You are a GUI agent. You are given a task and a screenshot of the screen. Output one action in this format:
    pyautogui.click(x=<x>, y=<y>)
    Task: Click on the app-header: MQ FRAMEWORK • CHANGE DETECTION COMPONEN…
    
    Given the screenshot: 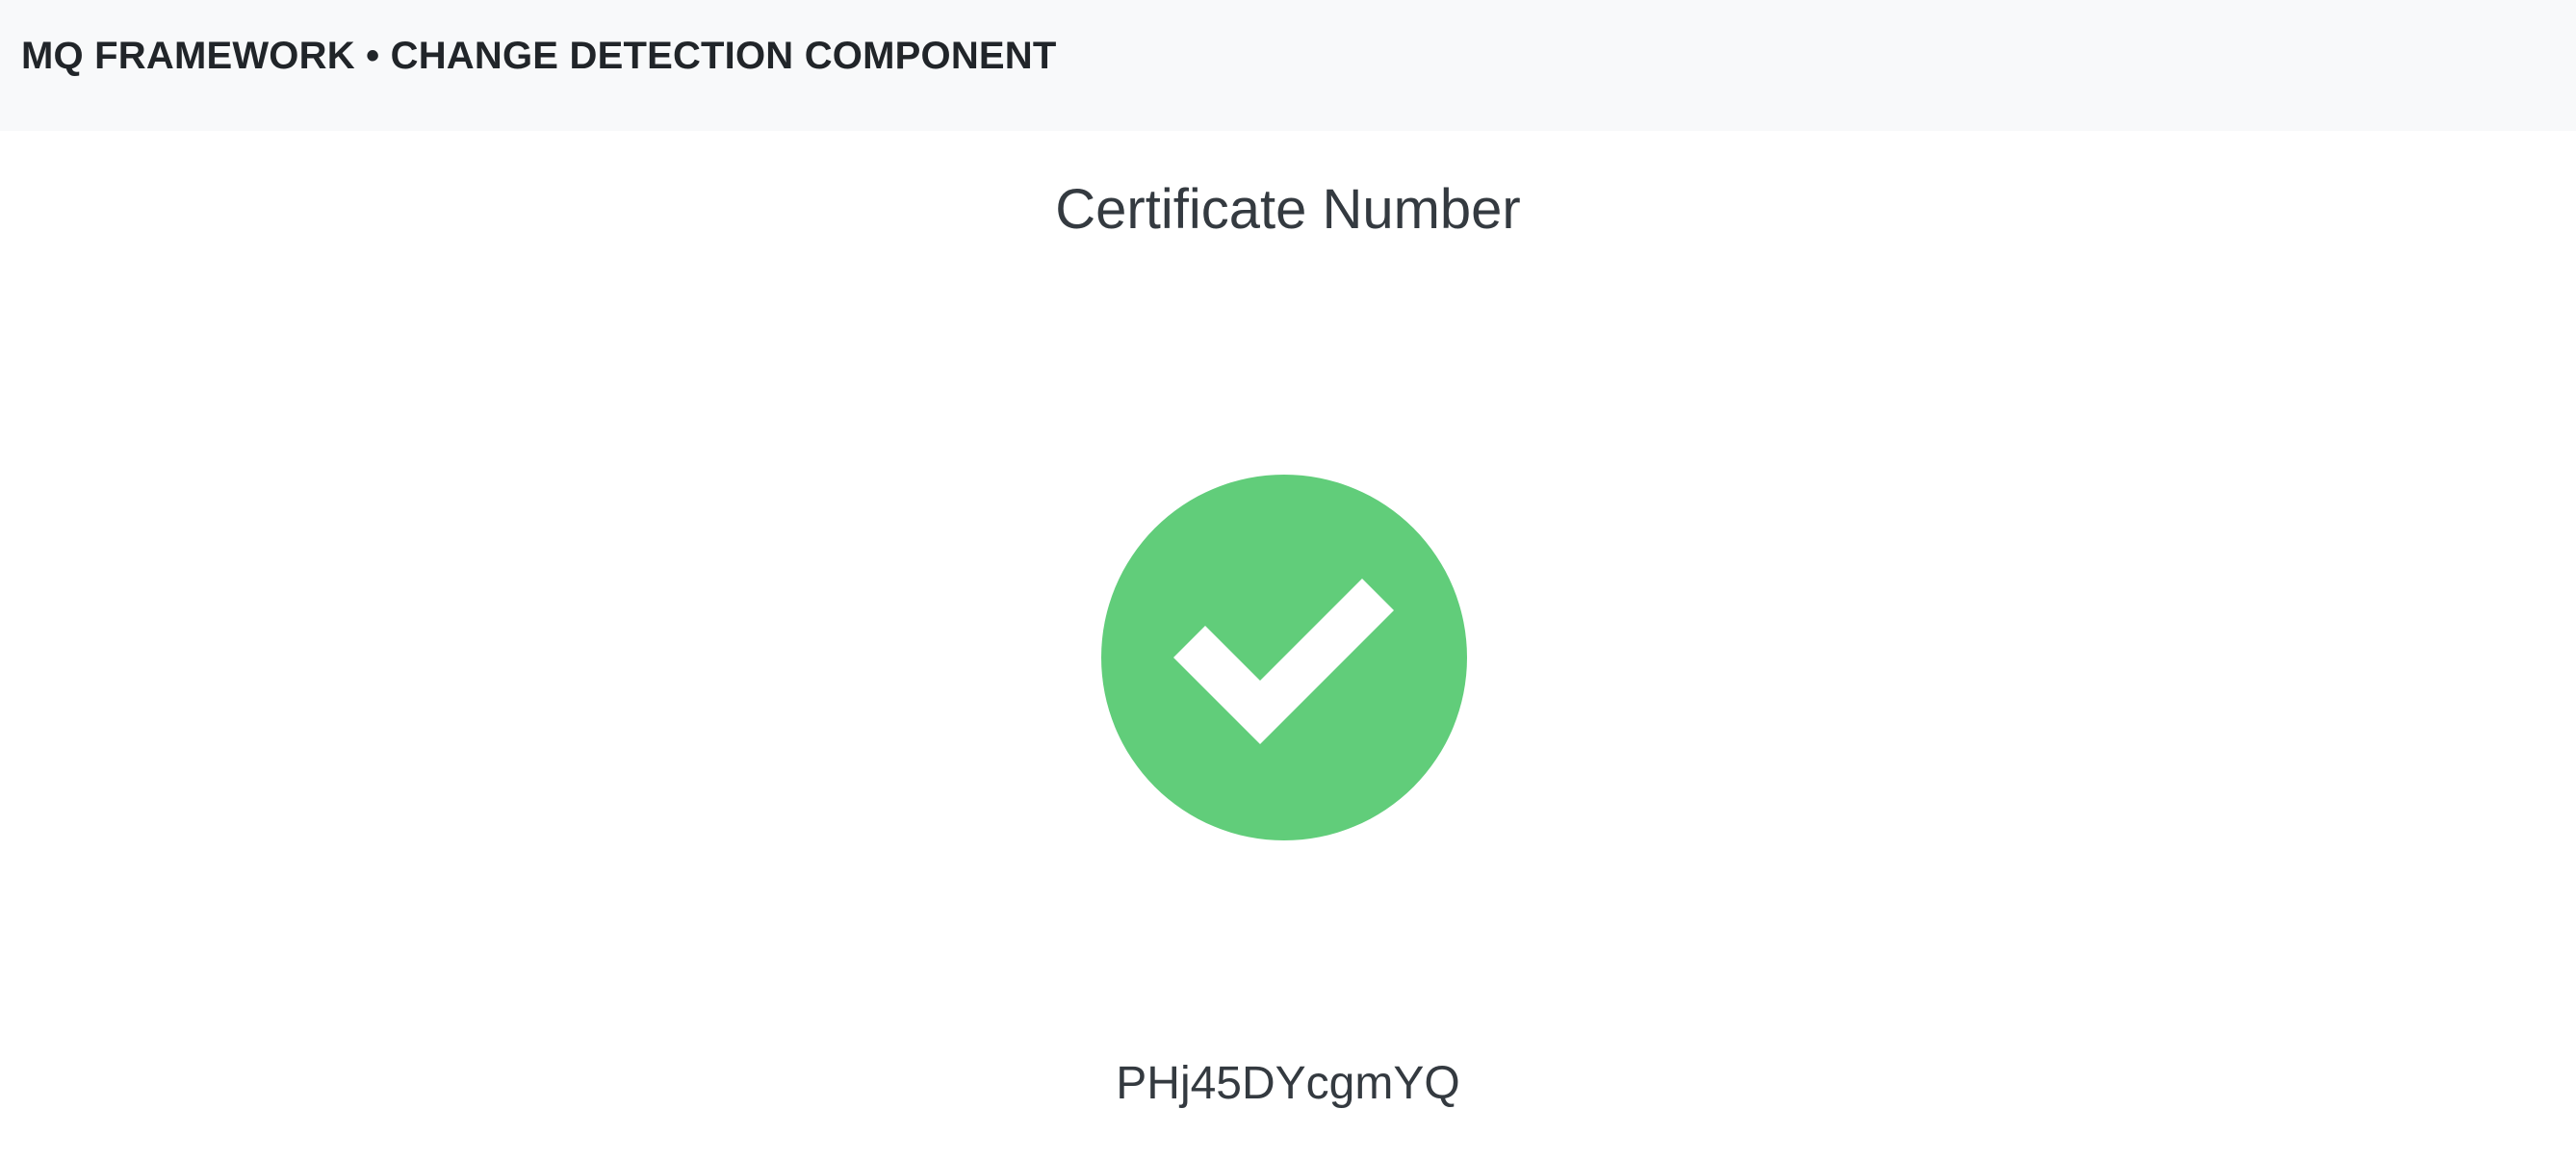 What is the action you would take?
    pyautogui.click(x=1288, y=65)
    